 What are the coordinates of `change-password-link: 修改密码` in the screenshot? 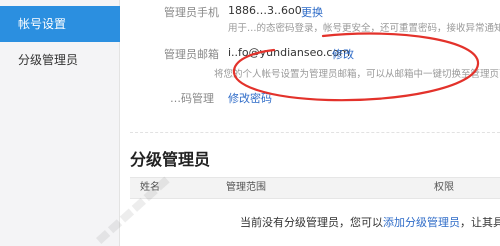 It's located at (250, 98).